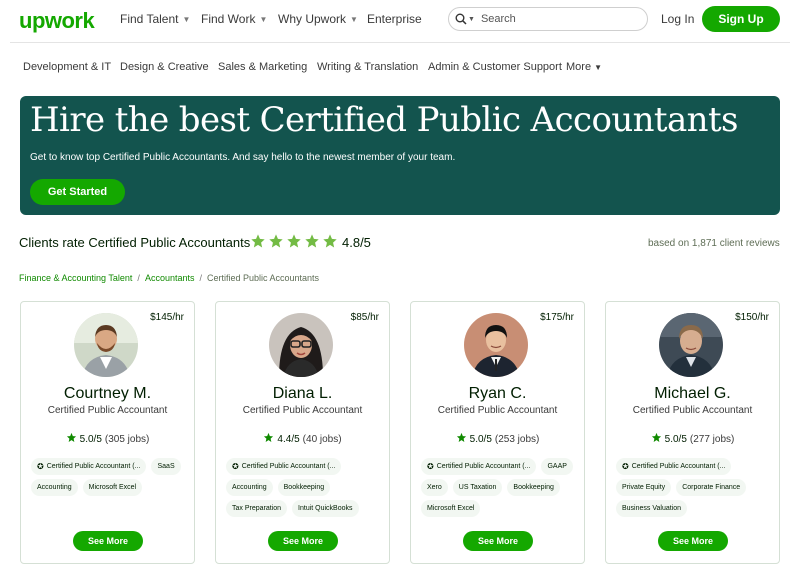  What do you see at coordinates (288, 439) in the screenshot?
I see `score-value: 4.4/5` at bounding box center [288, 439].